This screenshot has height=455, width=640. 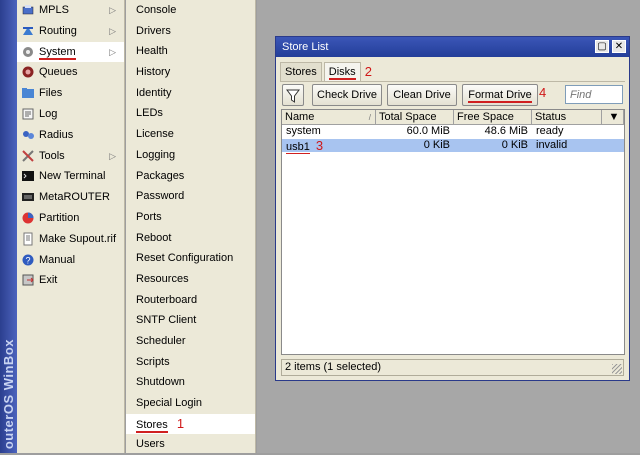 What do you see at coordinates (70, 72) in the screenshot?
I see `menu-item-queues: Queues` at bounding box center [70, 72].